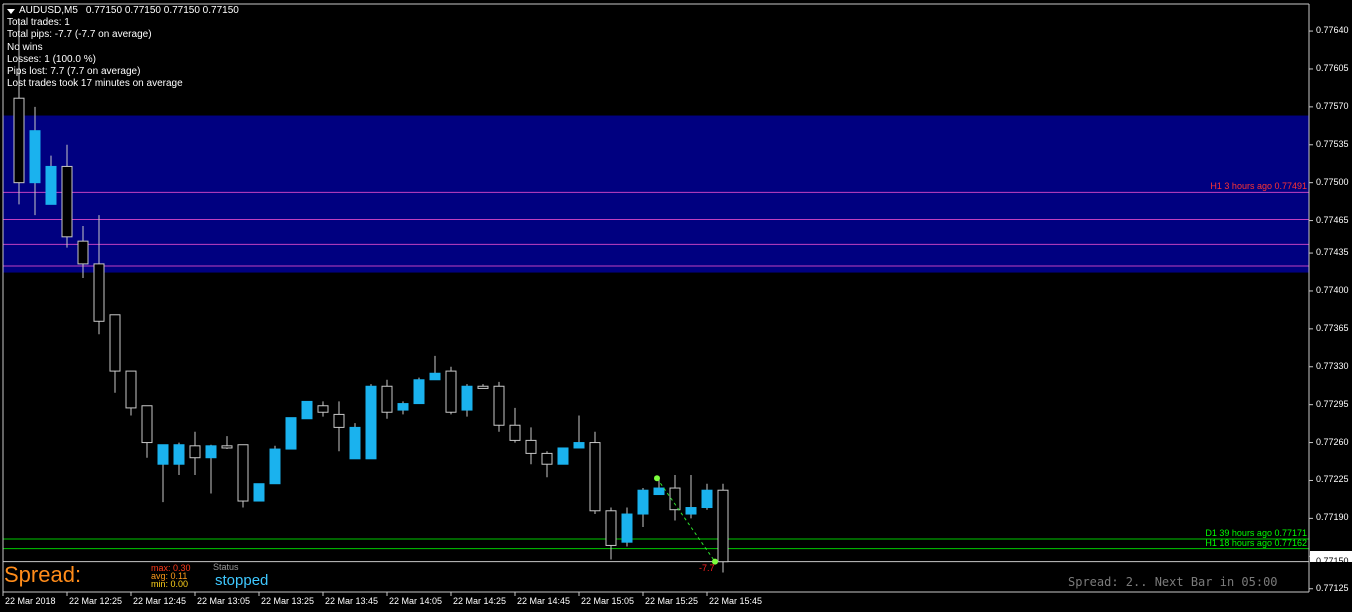 Image resolution: width=1352 pixels, height=612 pixels. I want to click on stat-pips-lost: Pips lost: 7.7 (7.7 on average), so click(74, 72).